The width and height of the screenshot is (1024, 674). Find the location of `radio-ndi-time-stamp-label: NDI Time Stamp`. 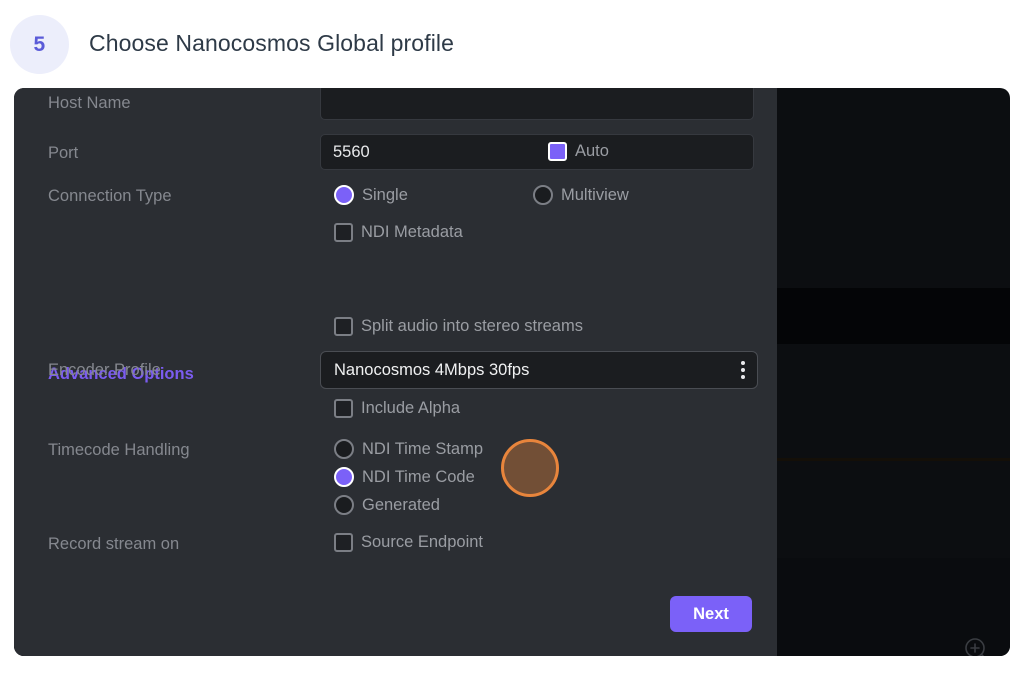

radio-ndi-time-stamp-label: NDI Time Stamp is located at coordinates (423, 448).